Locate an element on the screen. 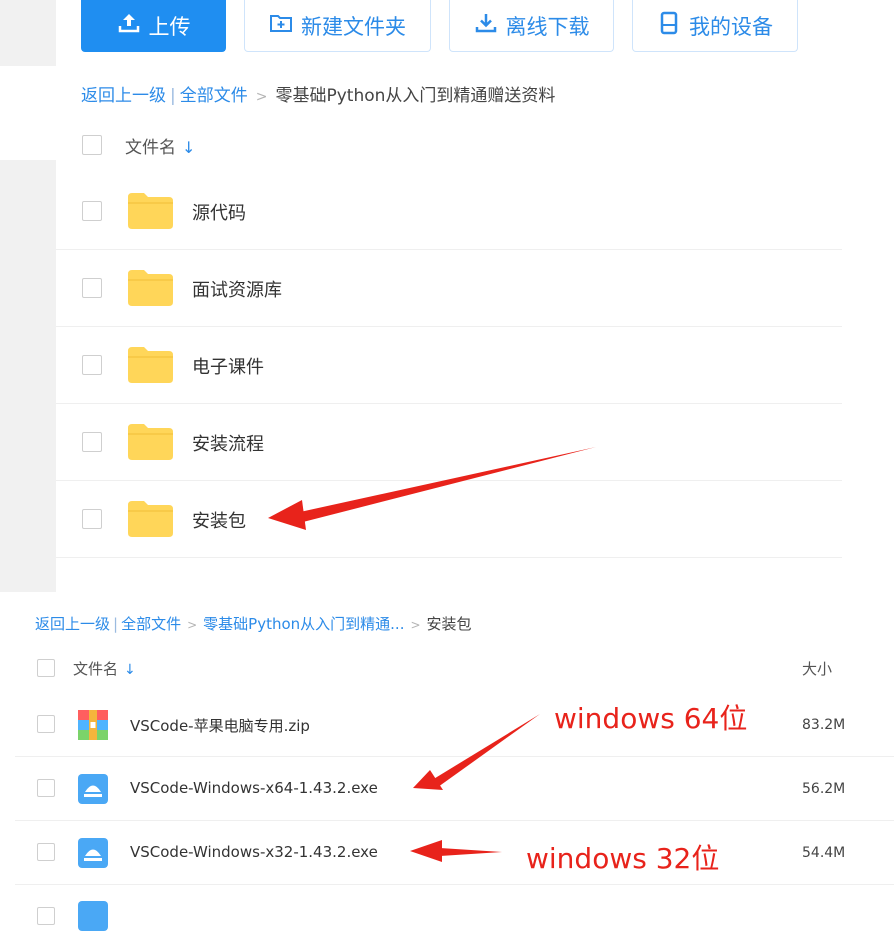 Image resolution: width=894 pixels, height=949 pixels. file-row: VSCode-苹果电脑专用.zip 83.2M is located at coordinates (454, 725).